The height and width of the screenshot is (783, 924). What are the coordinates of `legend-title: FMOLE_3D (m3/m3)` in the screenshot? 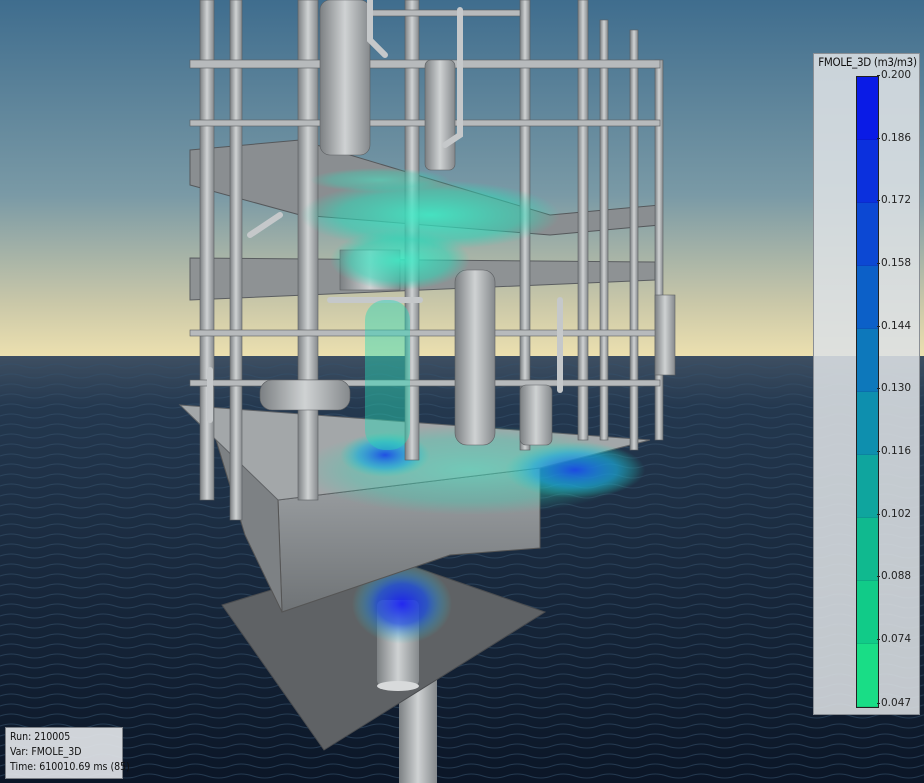 It's located at (867, 62).